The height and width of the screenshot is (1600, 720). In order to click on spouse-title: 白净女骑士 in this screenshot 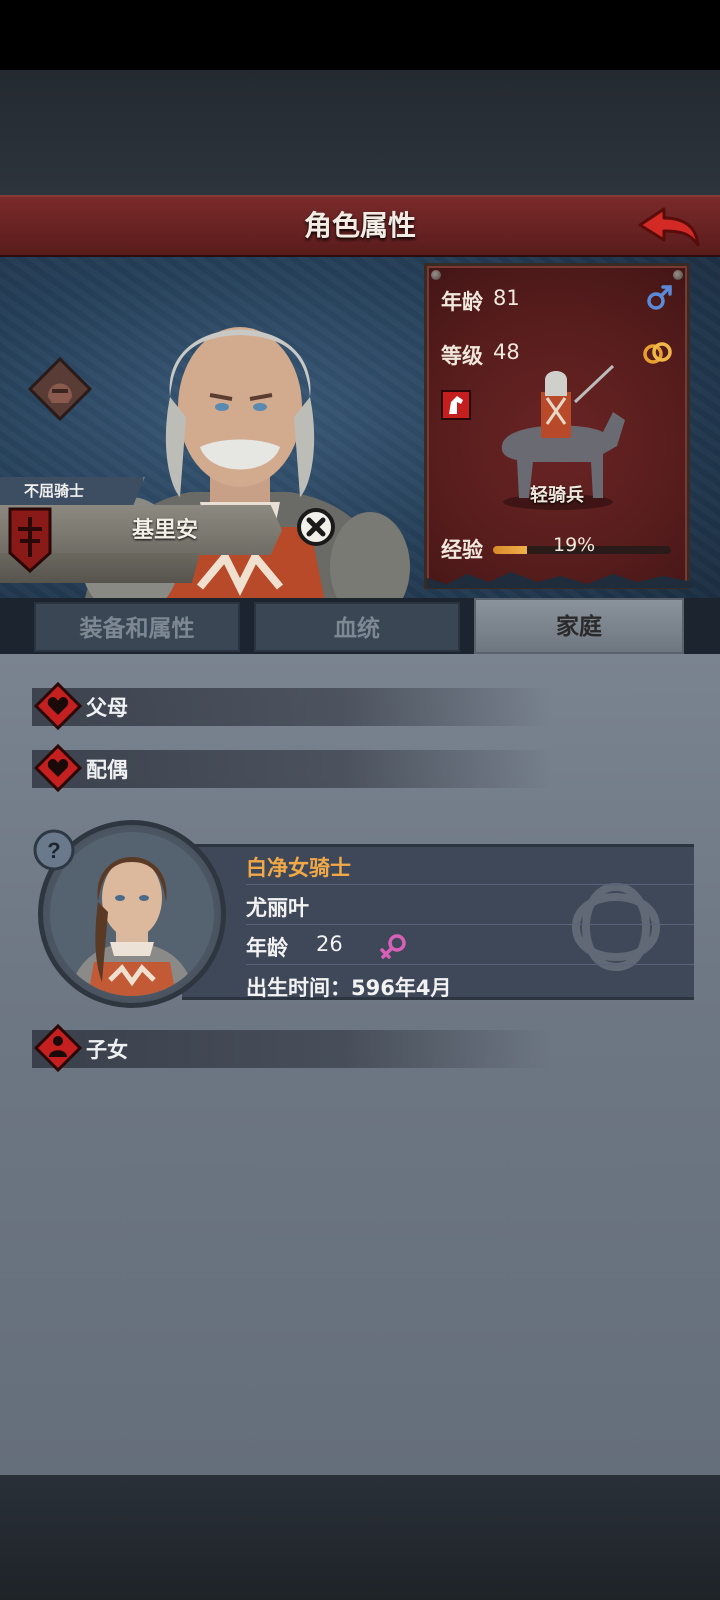, I will do `click(298, 868)`.